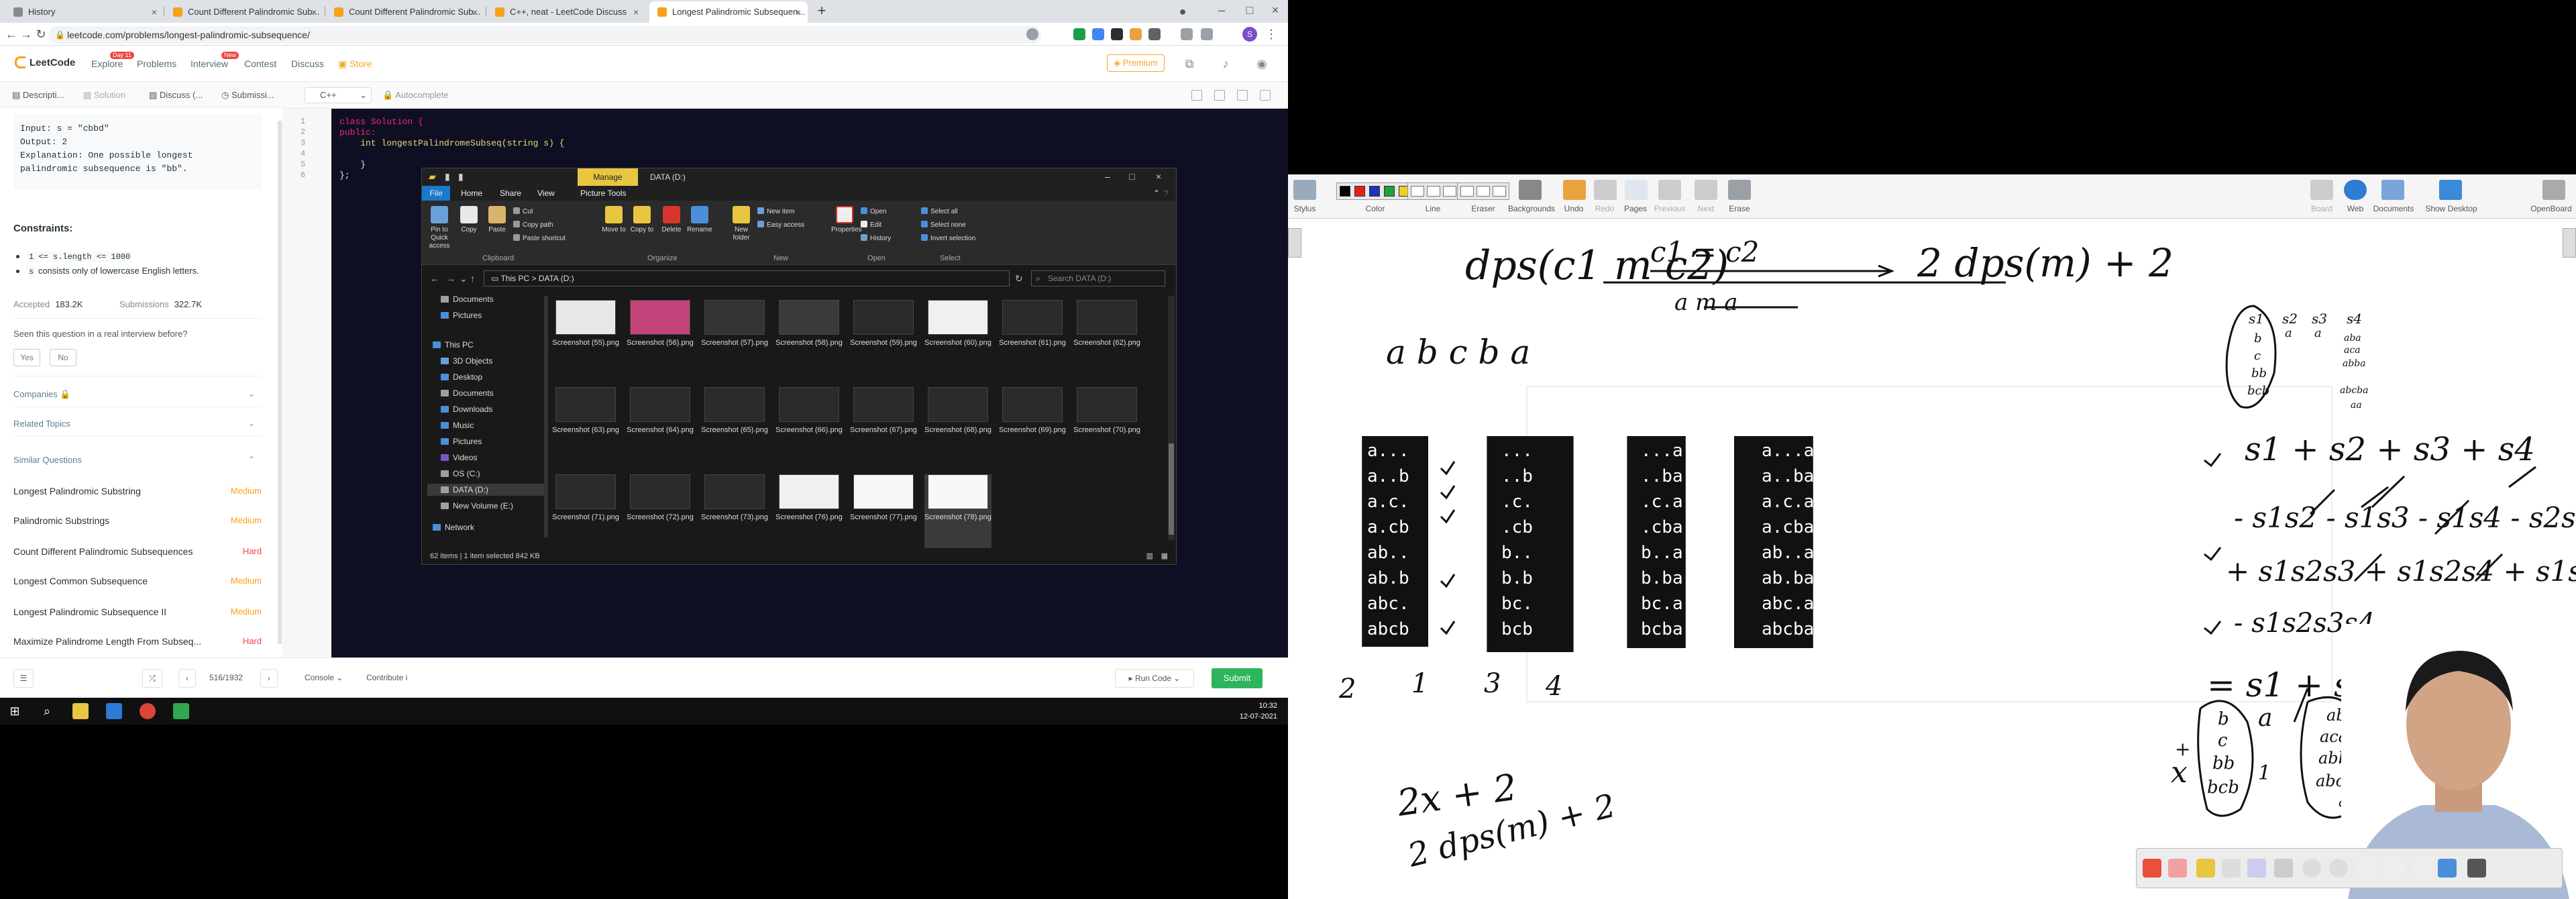 The width and height of the screenshot is (2576, 899). What do you see at coordinates (84, 12) in the screenshot?
I see `browser-tab-history: History ×` at bounding box center [84, 12].